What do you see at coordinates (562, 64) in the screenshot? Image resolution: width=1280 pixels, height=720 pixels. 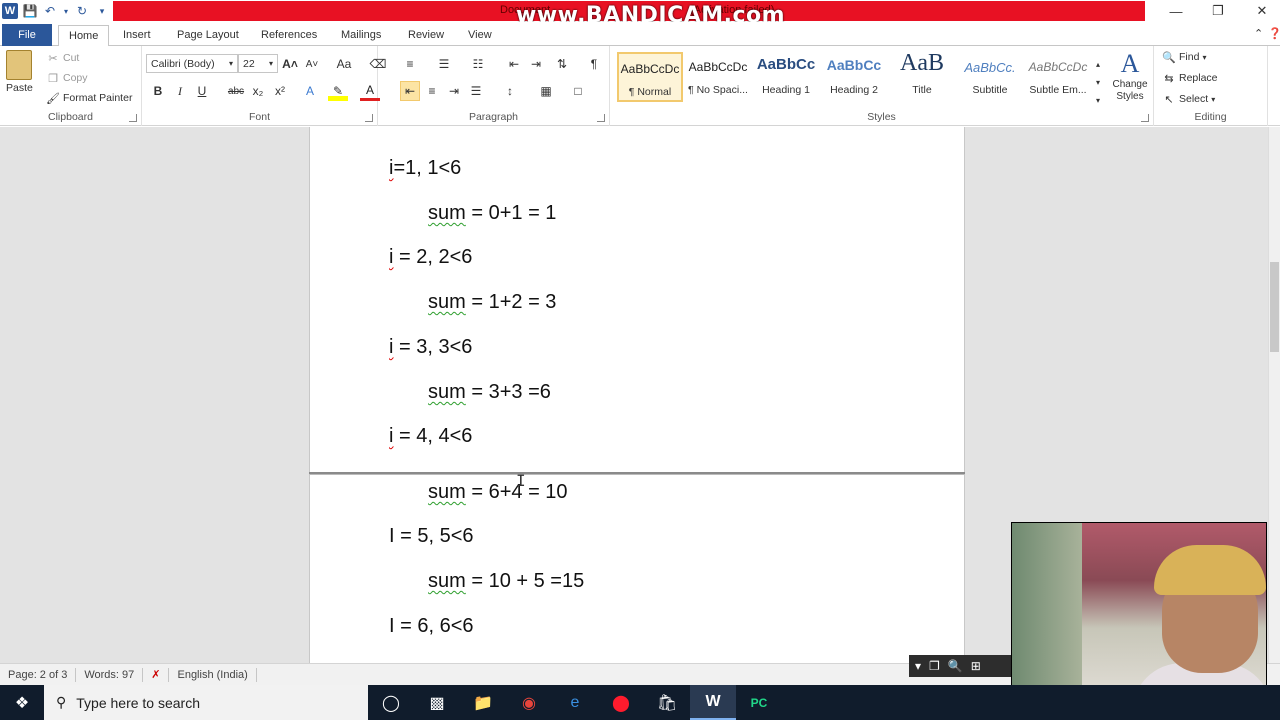 I see `sort-icon: ⇅` at bounding box center [562, 64].